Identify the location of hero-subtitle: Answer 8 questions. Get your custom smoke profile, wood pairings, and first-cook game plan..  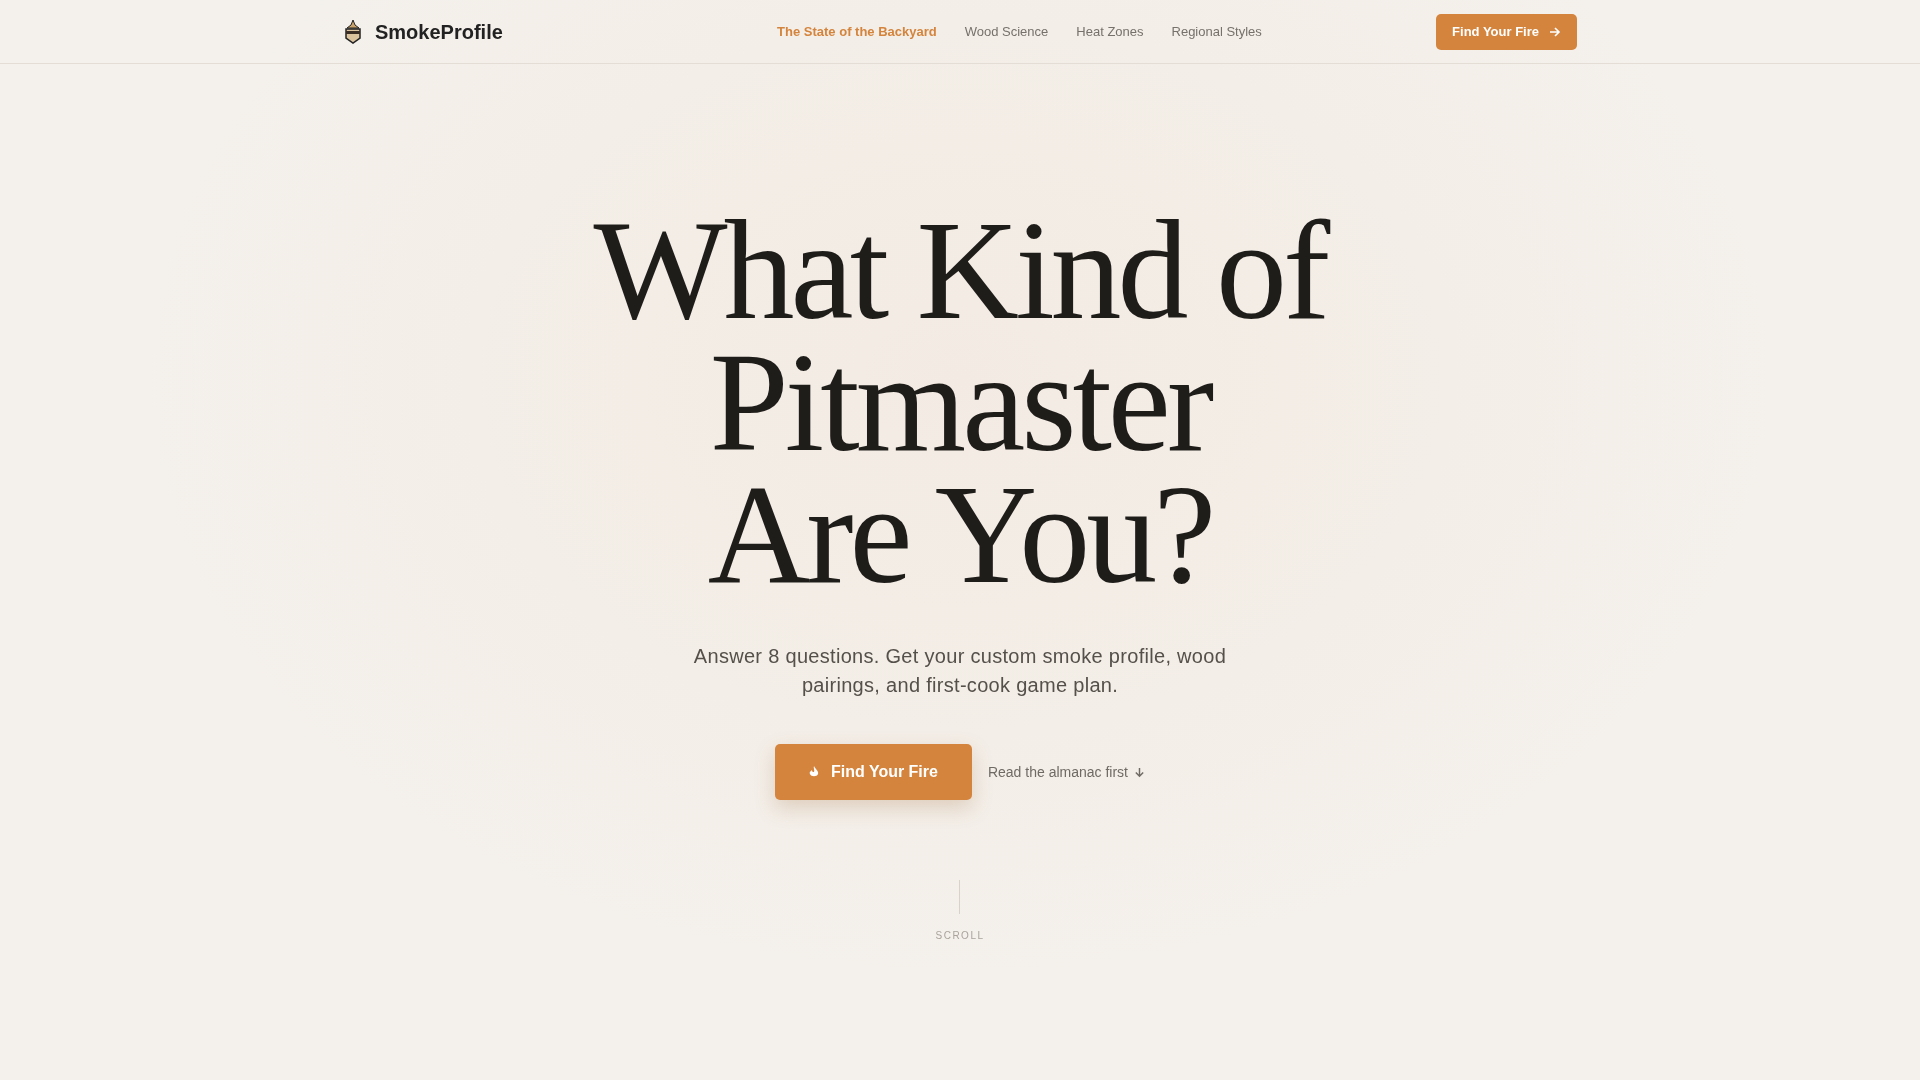
(960, 671).